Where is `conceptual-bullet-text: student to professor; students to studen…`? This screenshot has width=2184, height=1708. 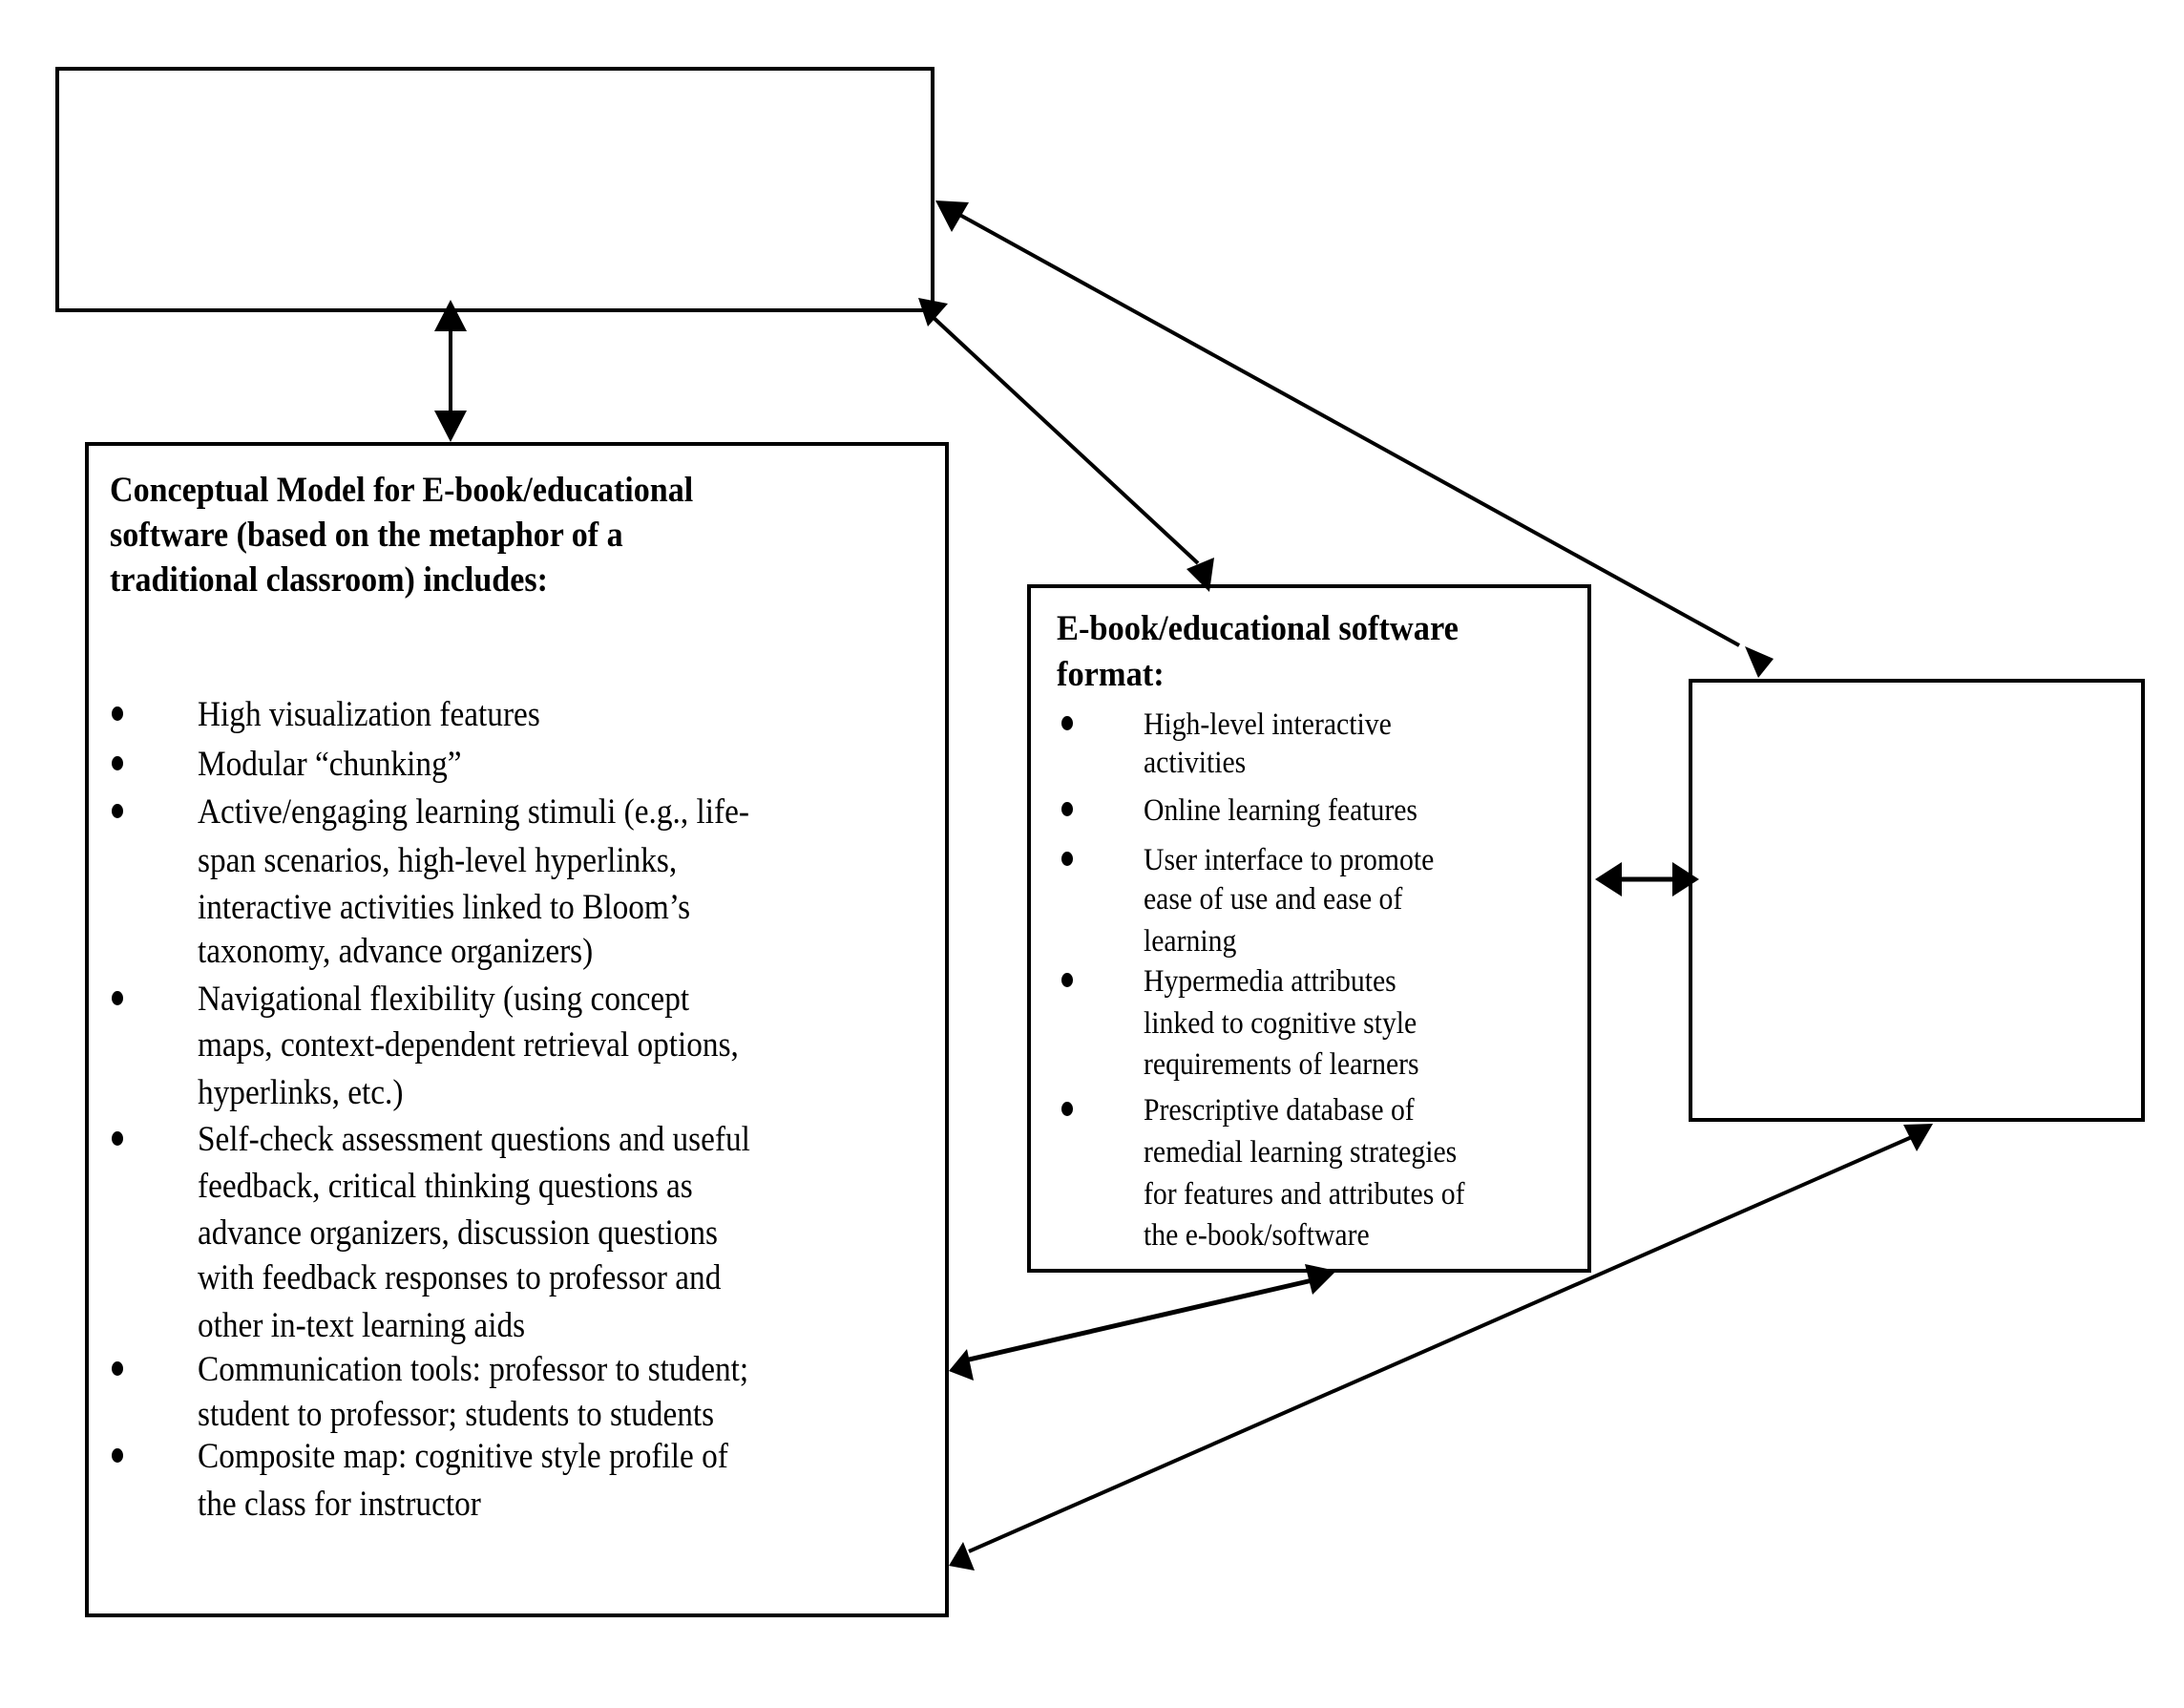 conceptual-bullet-text: student to professor; students to studen… is located at coordinates (456, 1415).